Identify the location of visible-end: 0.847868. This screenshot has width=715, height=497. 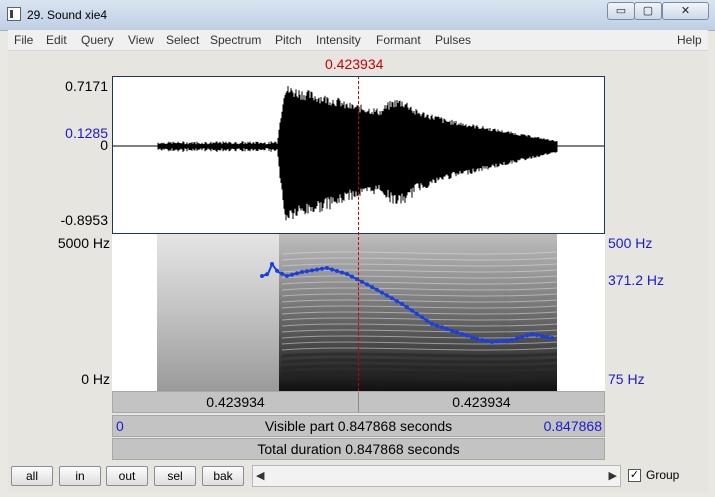
(572, 426).